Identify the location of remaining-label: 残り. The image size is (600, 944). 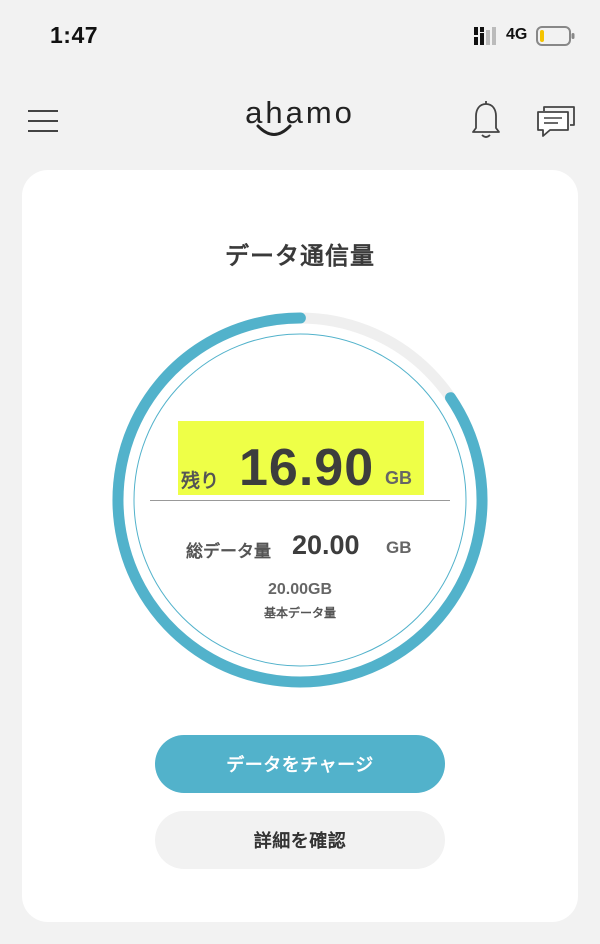
(200, 481).